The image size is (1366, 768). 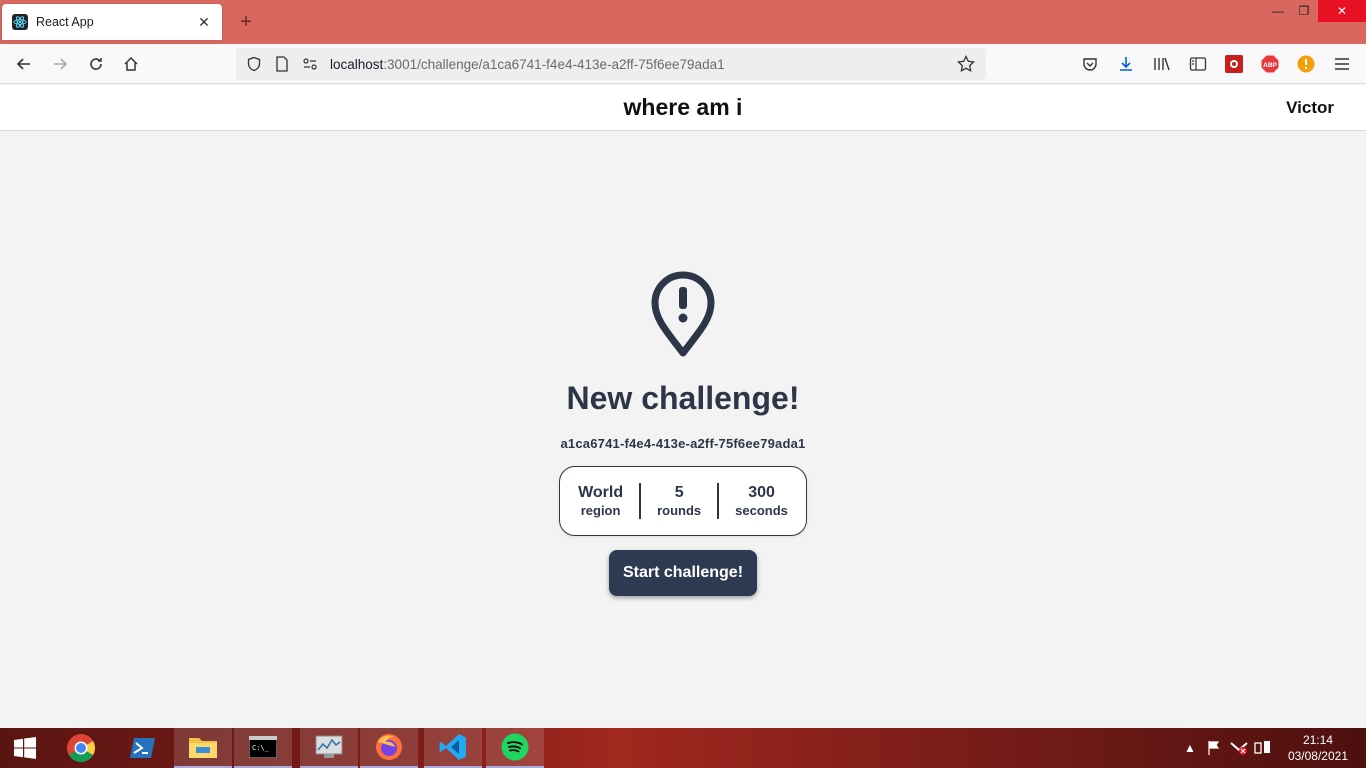 I want to click on back-icon, so click(x=24, y=64).